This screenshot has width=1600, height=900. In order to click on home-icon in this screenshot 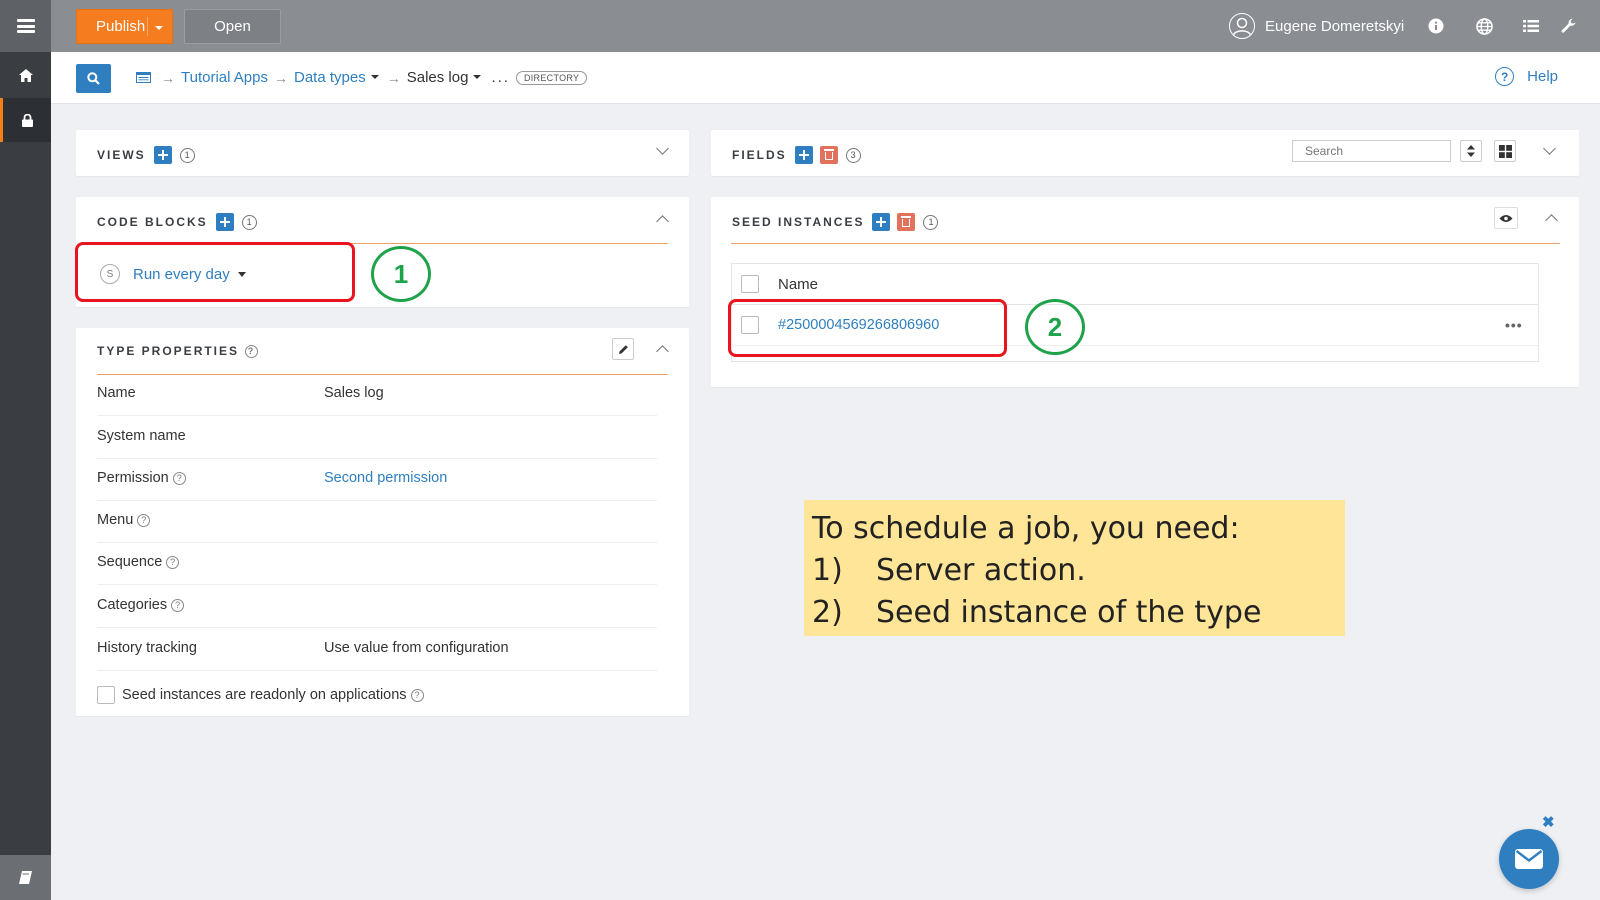, I will do `click(25, 75)`.